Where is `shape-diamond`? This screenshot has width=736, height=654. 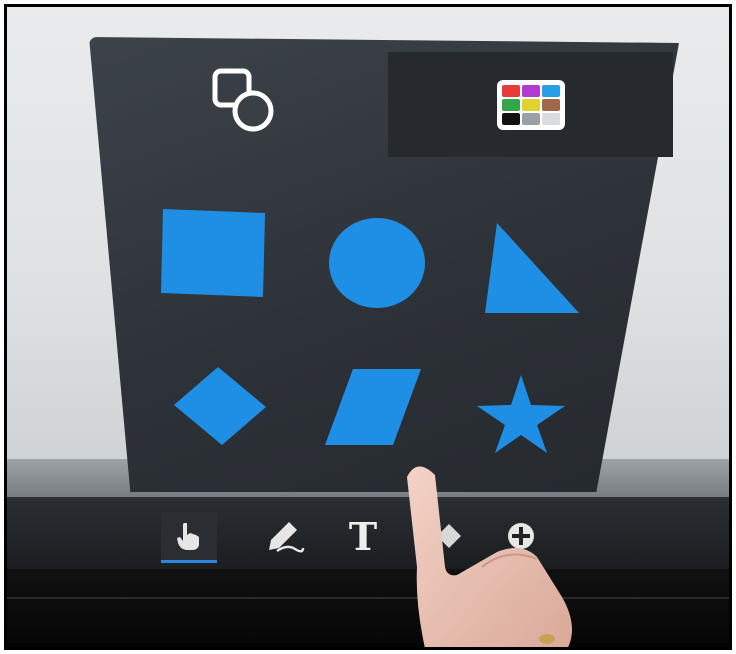
shape-diamond is located at coordinates (220, 406).